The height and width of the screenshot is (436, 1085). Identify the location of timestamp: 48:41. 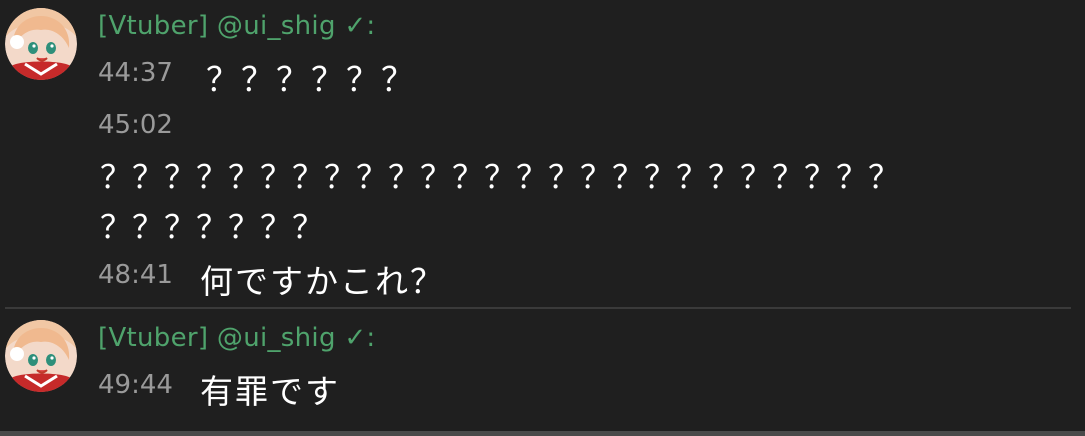
(135, 275).